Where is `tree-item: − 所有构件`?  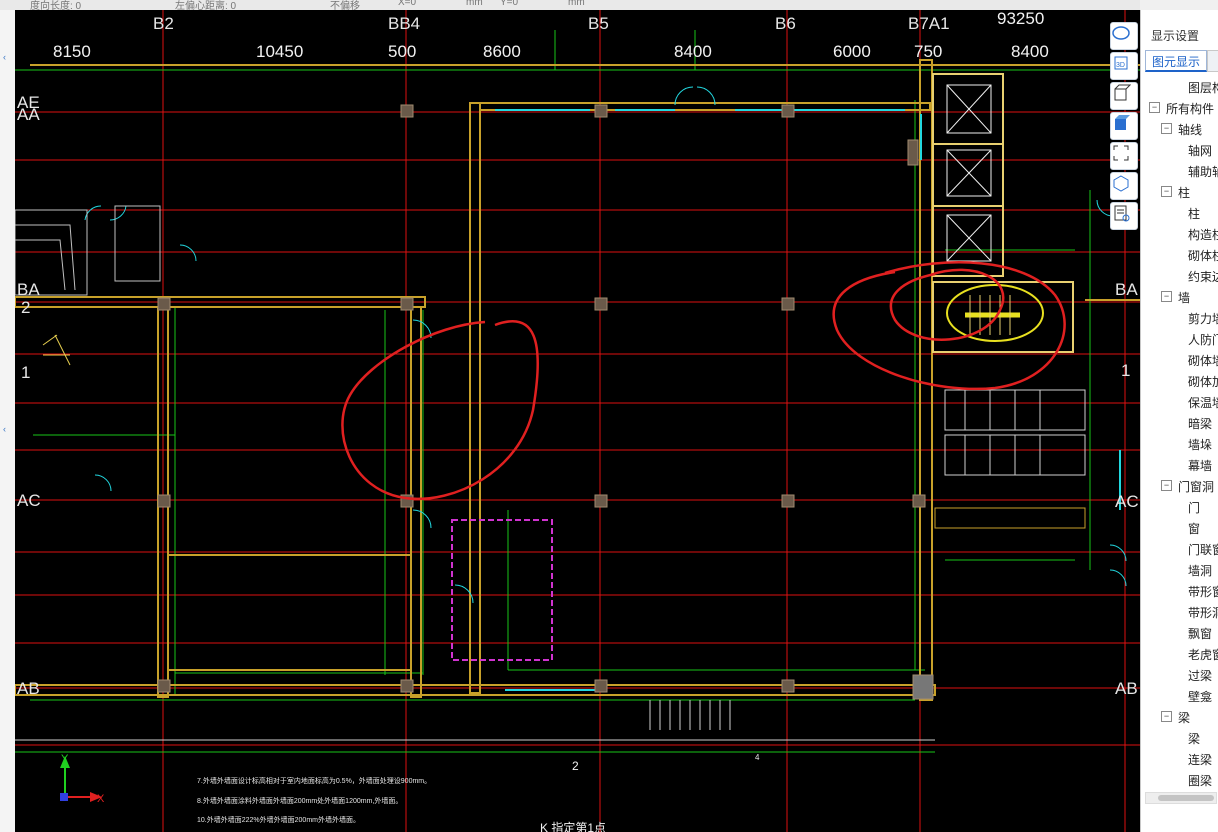 tree-item: − 所有构件 is located at coordinates (1179, 107).